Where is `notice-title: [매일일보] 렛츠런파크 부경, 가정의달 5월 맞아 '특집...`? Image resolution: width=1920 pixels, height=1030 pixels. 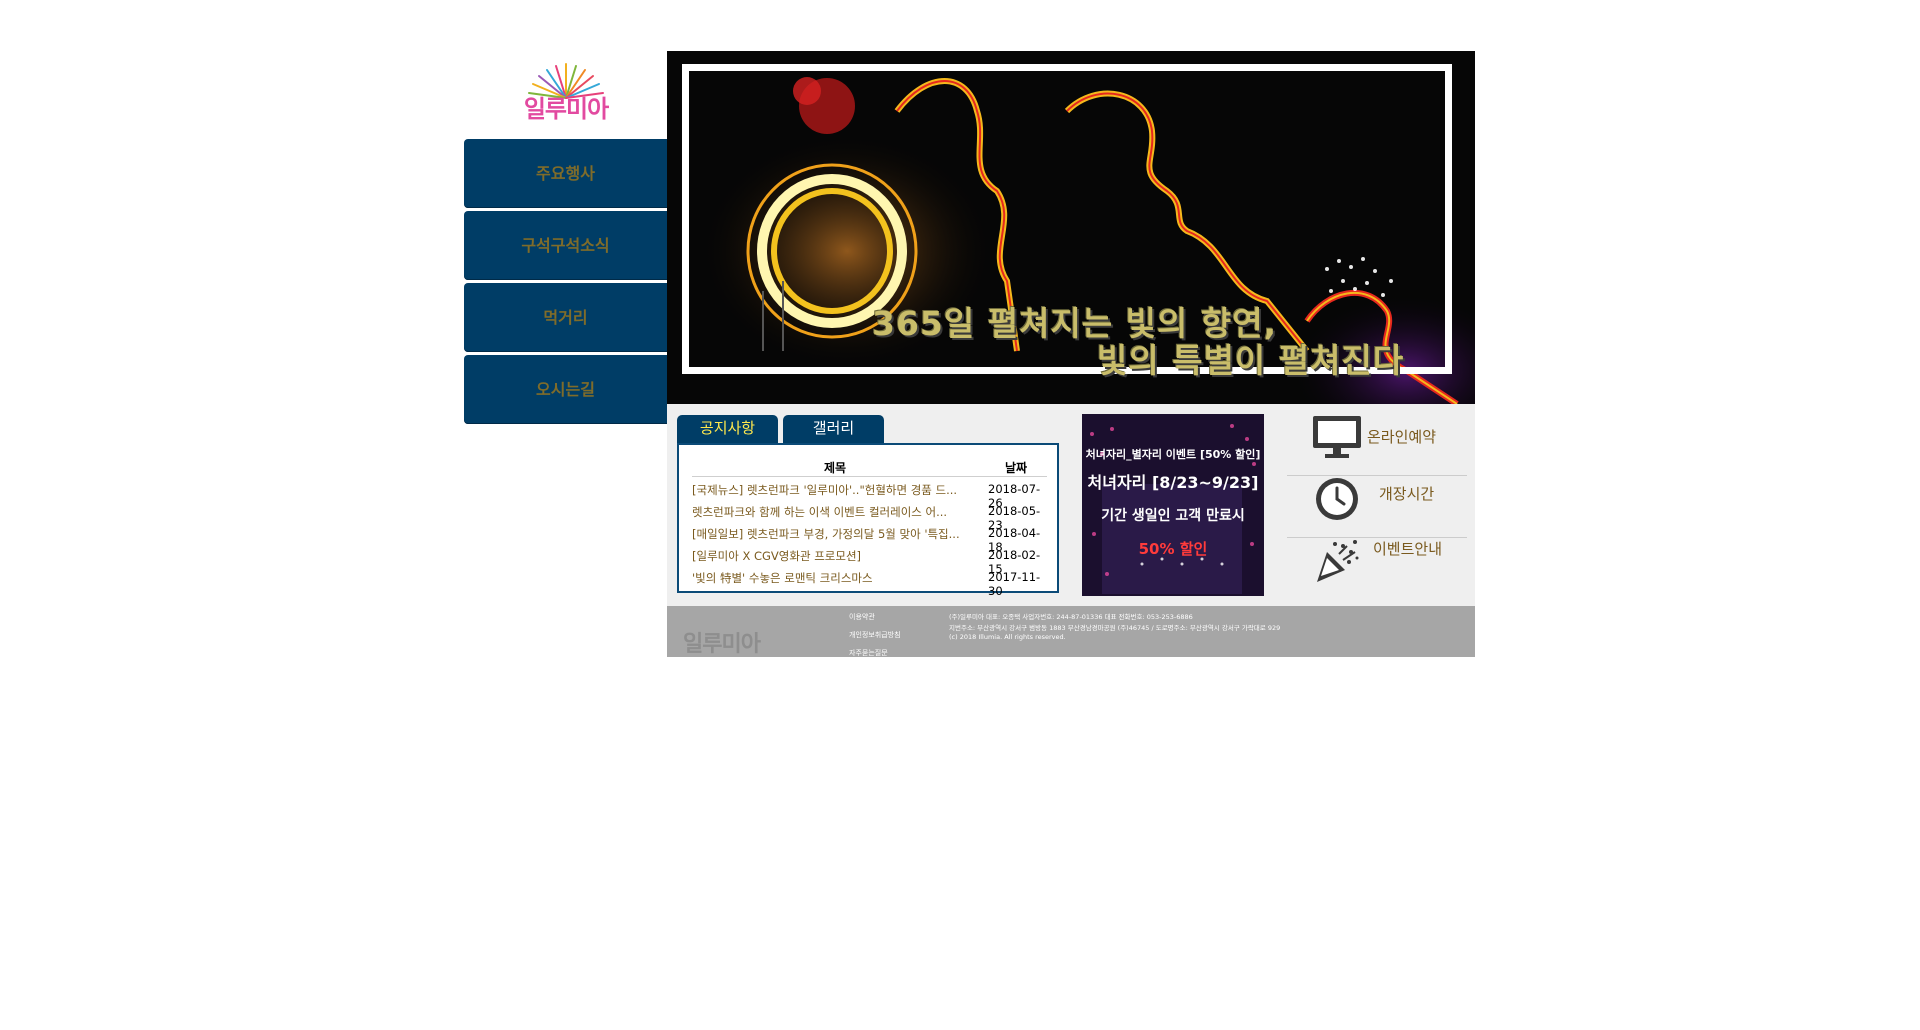
notice-title: [매일일보] 렛츠런파크 부경, 가정의달 5월 맞아 '특집... is located at coordinates (838, 534).